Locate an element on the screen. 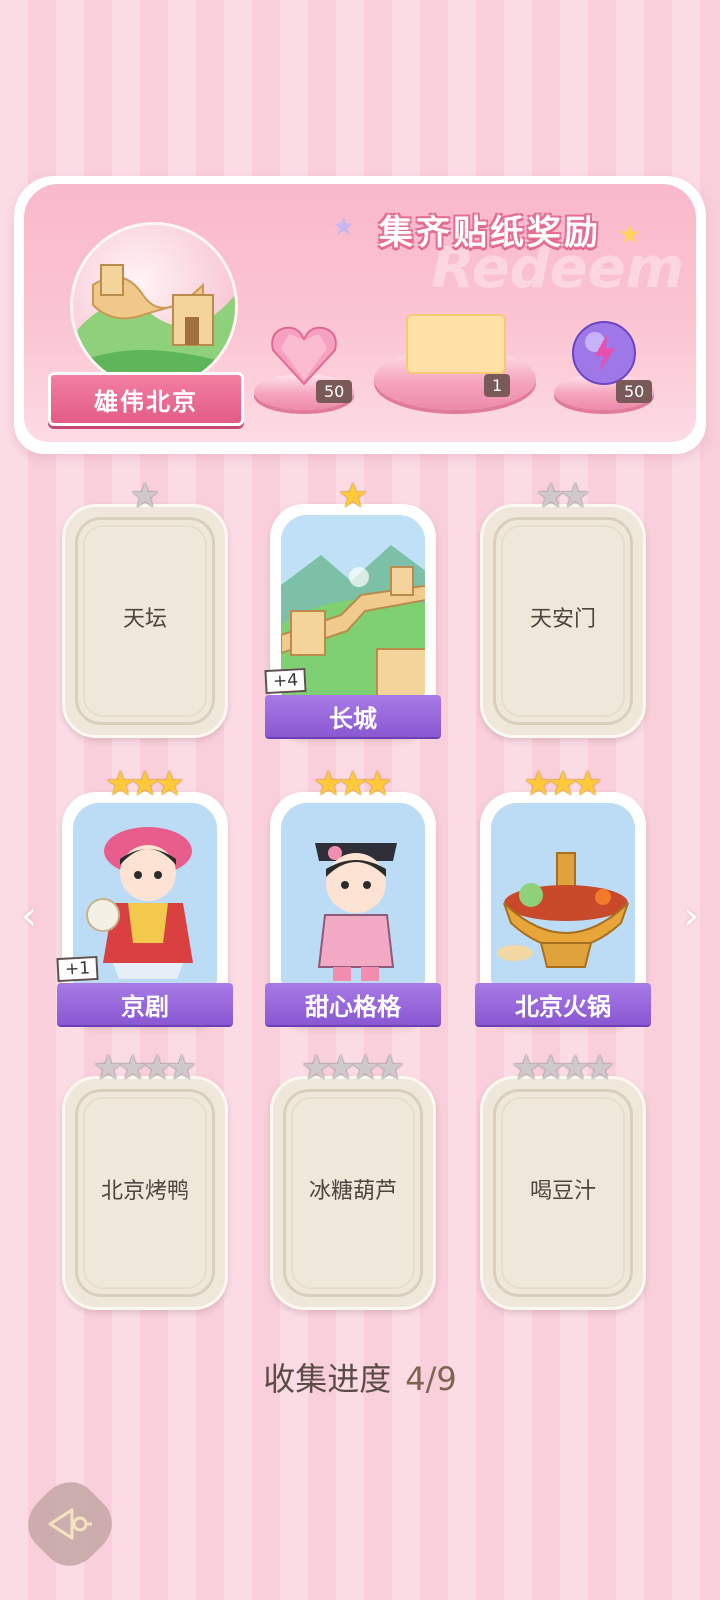  card-stars: ★ ★ is located at coordinates (563, 496).